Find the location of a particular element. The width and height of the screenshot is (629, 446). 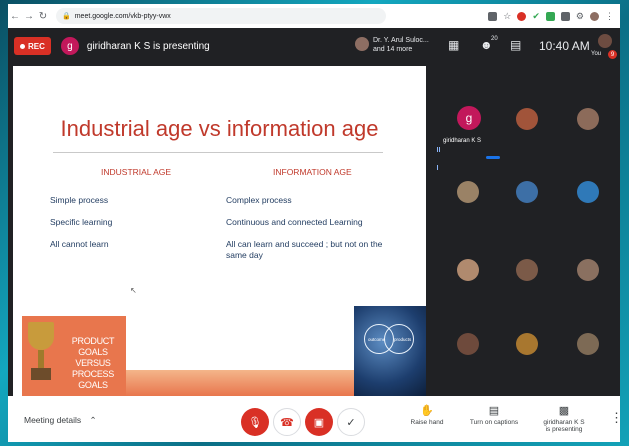

captions-button: ▤ Turn on captions is located at coordinates (494, 415).